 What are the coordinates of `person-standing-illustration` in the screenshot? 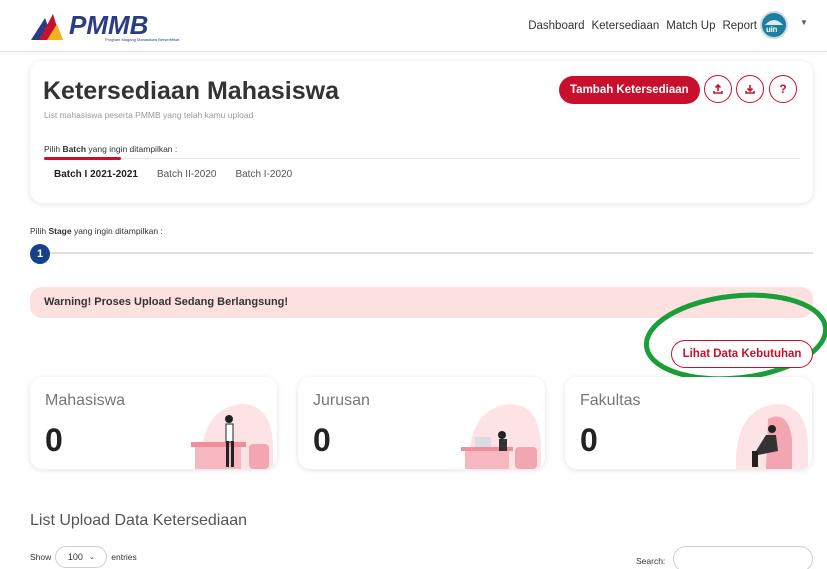 It's located at (232, 436).